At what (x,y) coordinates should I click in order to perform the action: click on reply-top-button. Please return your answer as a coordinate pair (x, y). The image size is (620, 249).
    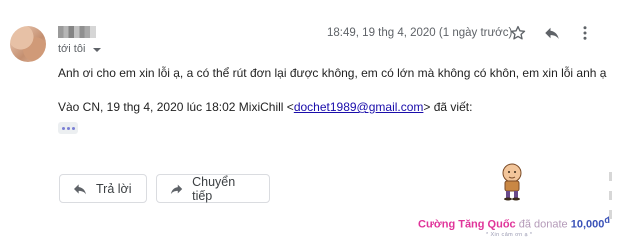
    Looking at the image, I should click on (552, 33).